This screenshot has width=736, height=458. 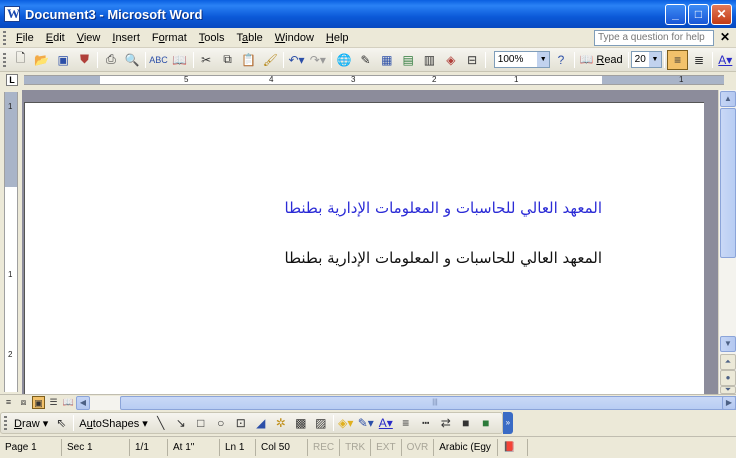 What do you see at coordinates (721, 14) in the screenshot?
I see `close-button: ✕` at bounding box center [721, 14].